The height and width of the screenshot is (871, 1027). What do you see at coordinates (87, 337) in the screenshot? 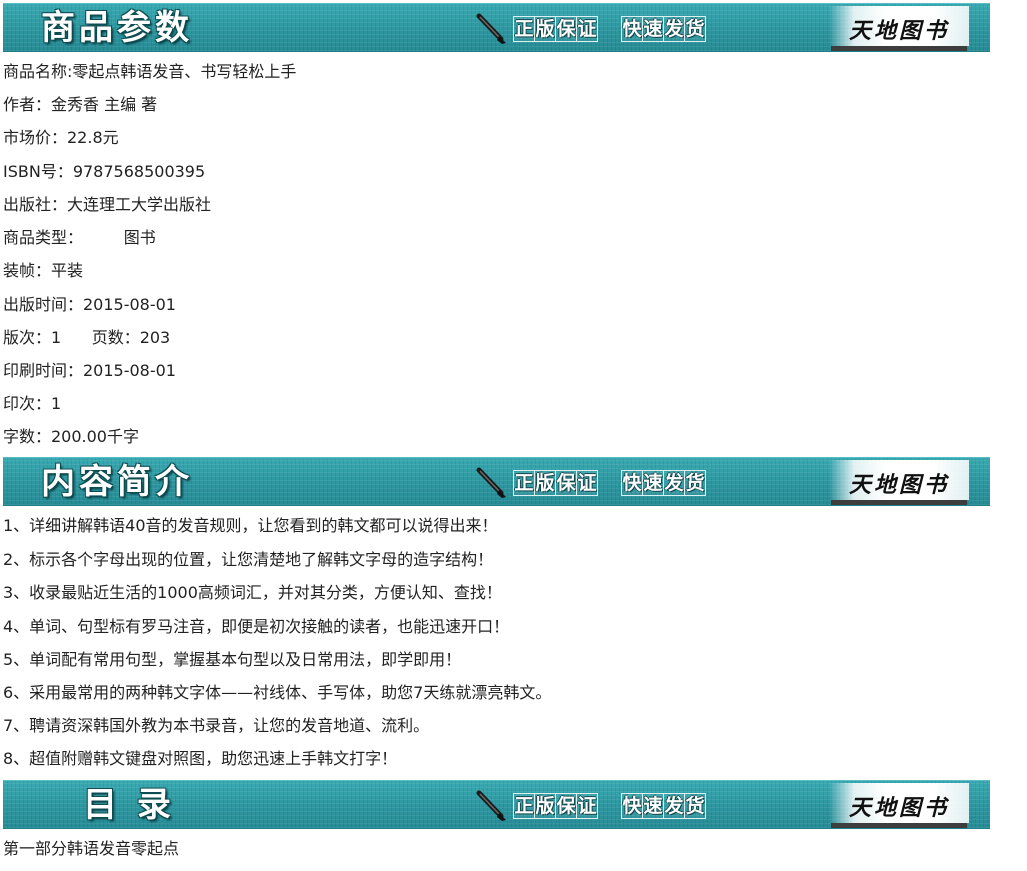
I see `param-edition-pages: 版次：1 页数：203` at bounding box center [87, 337].